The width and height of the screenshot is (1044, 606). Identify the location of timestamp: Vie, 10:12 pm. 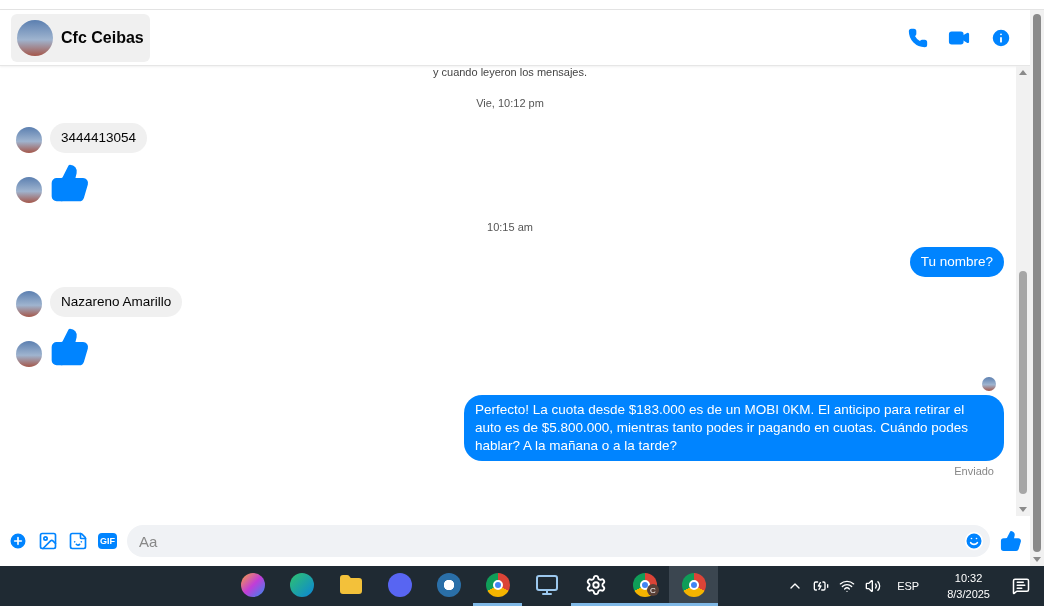
(510, 103).